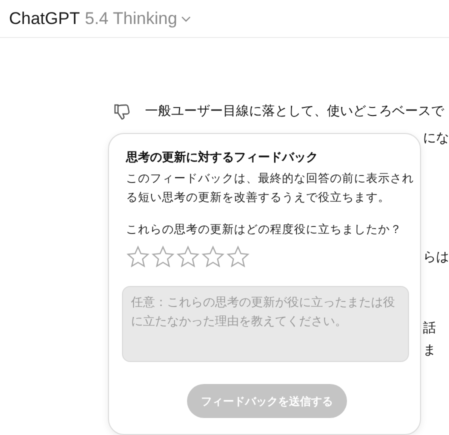  Describe the element at coordinates (436, 256) in the screenshot. I see `message-text: らは` at that location.